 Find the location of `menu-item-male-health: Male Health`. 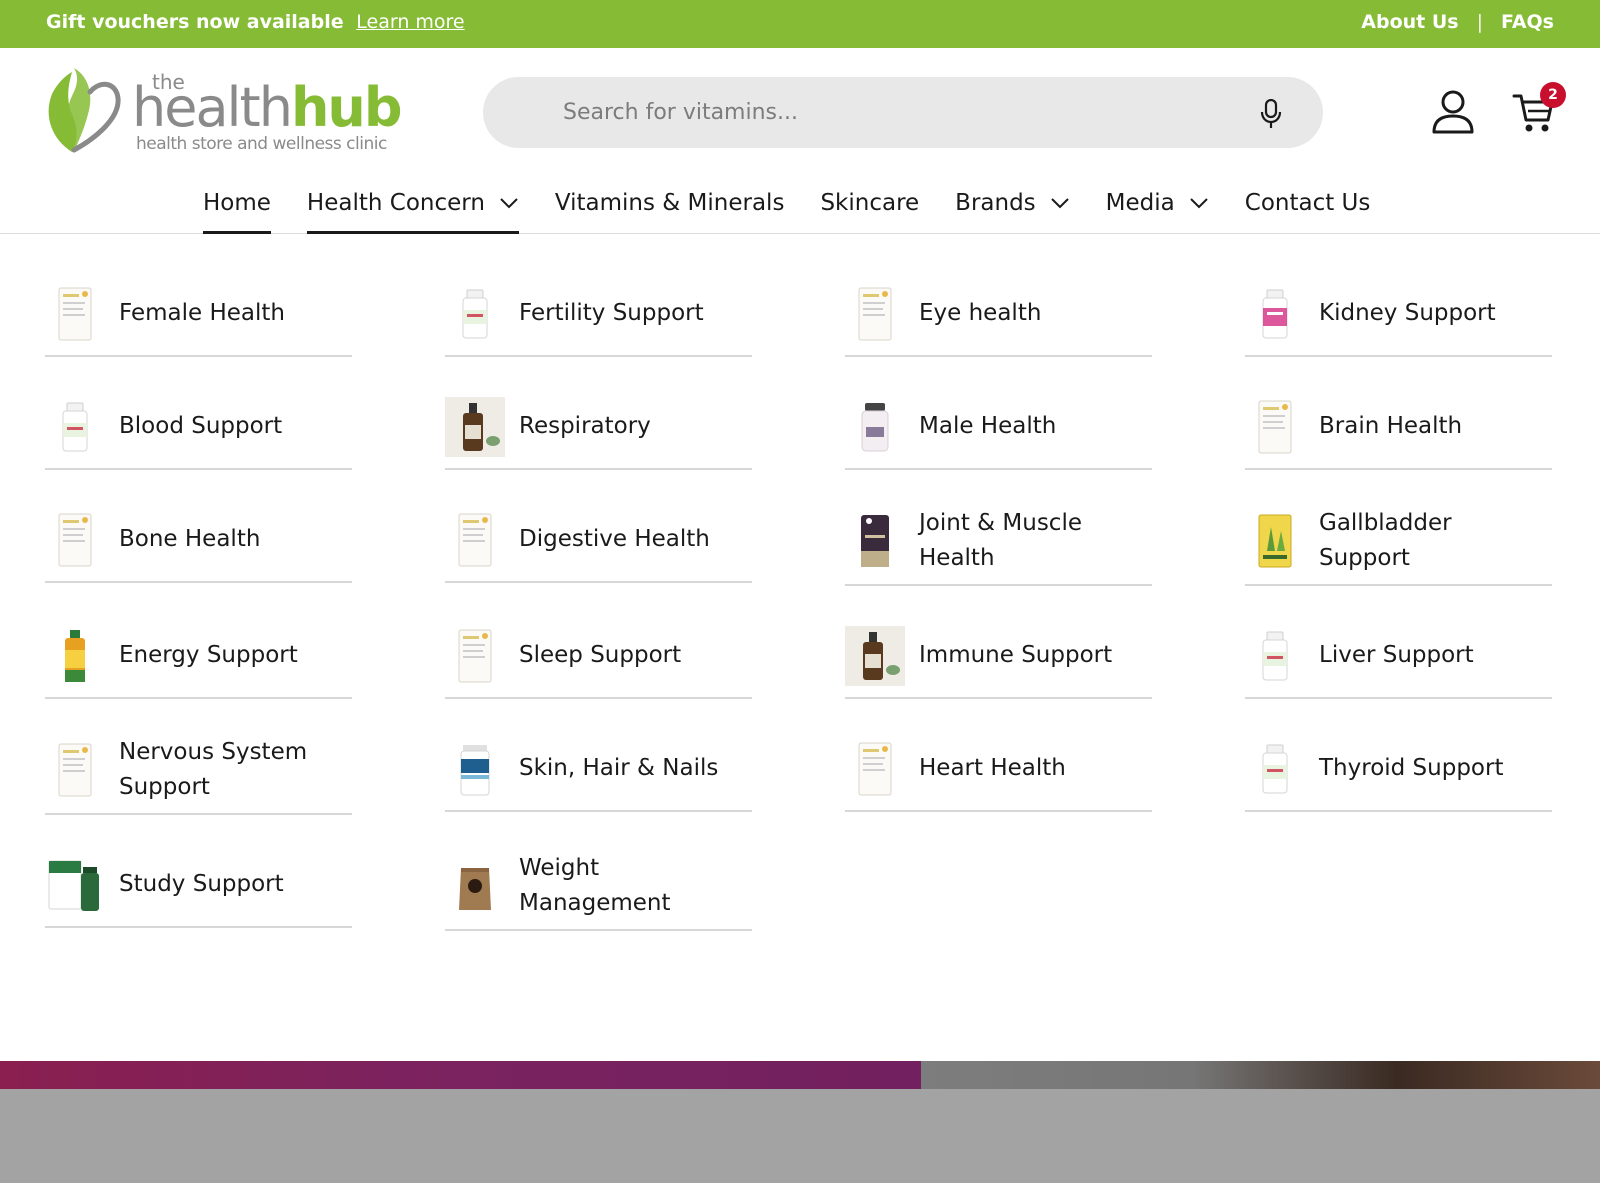

menu-item-male-health: Male Health is located at coordinates (998, 431).